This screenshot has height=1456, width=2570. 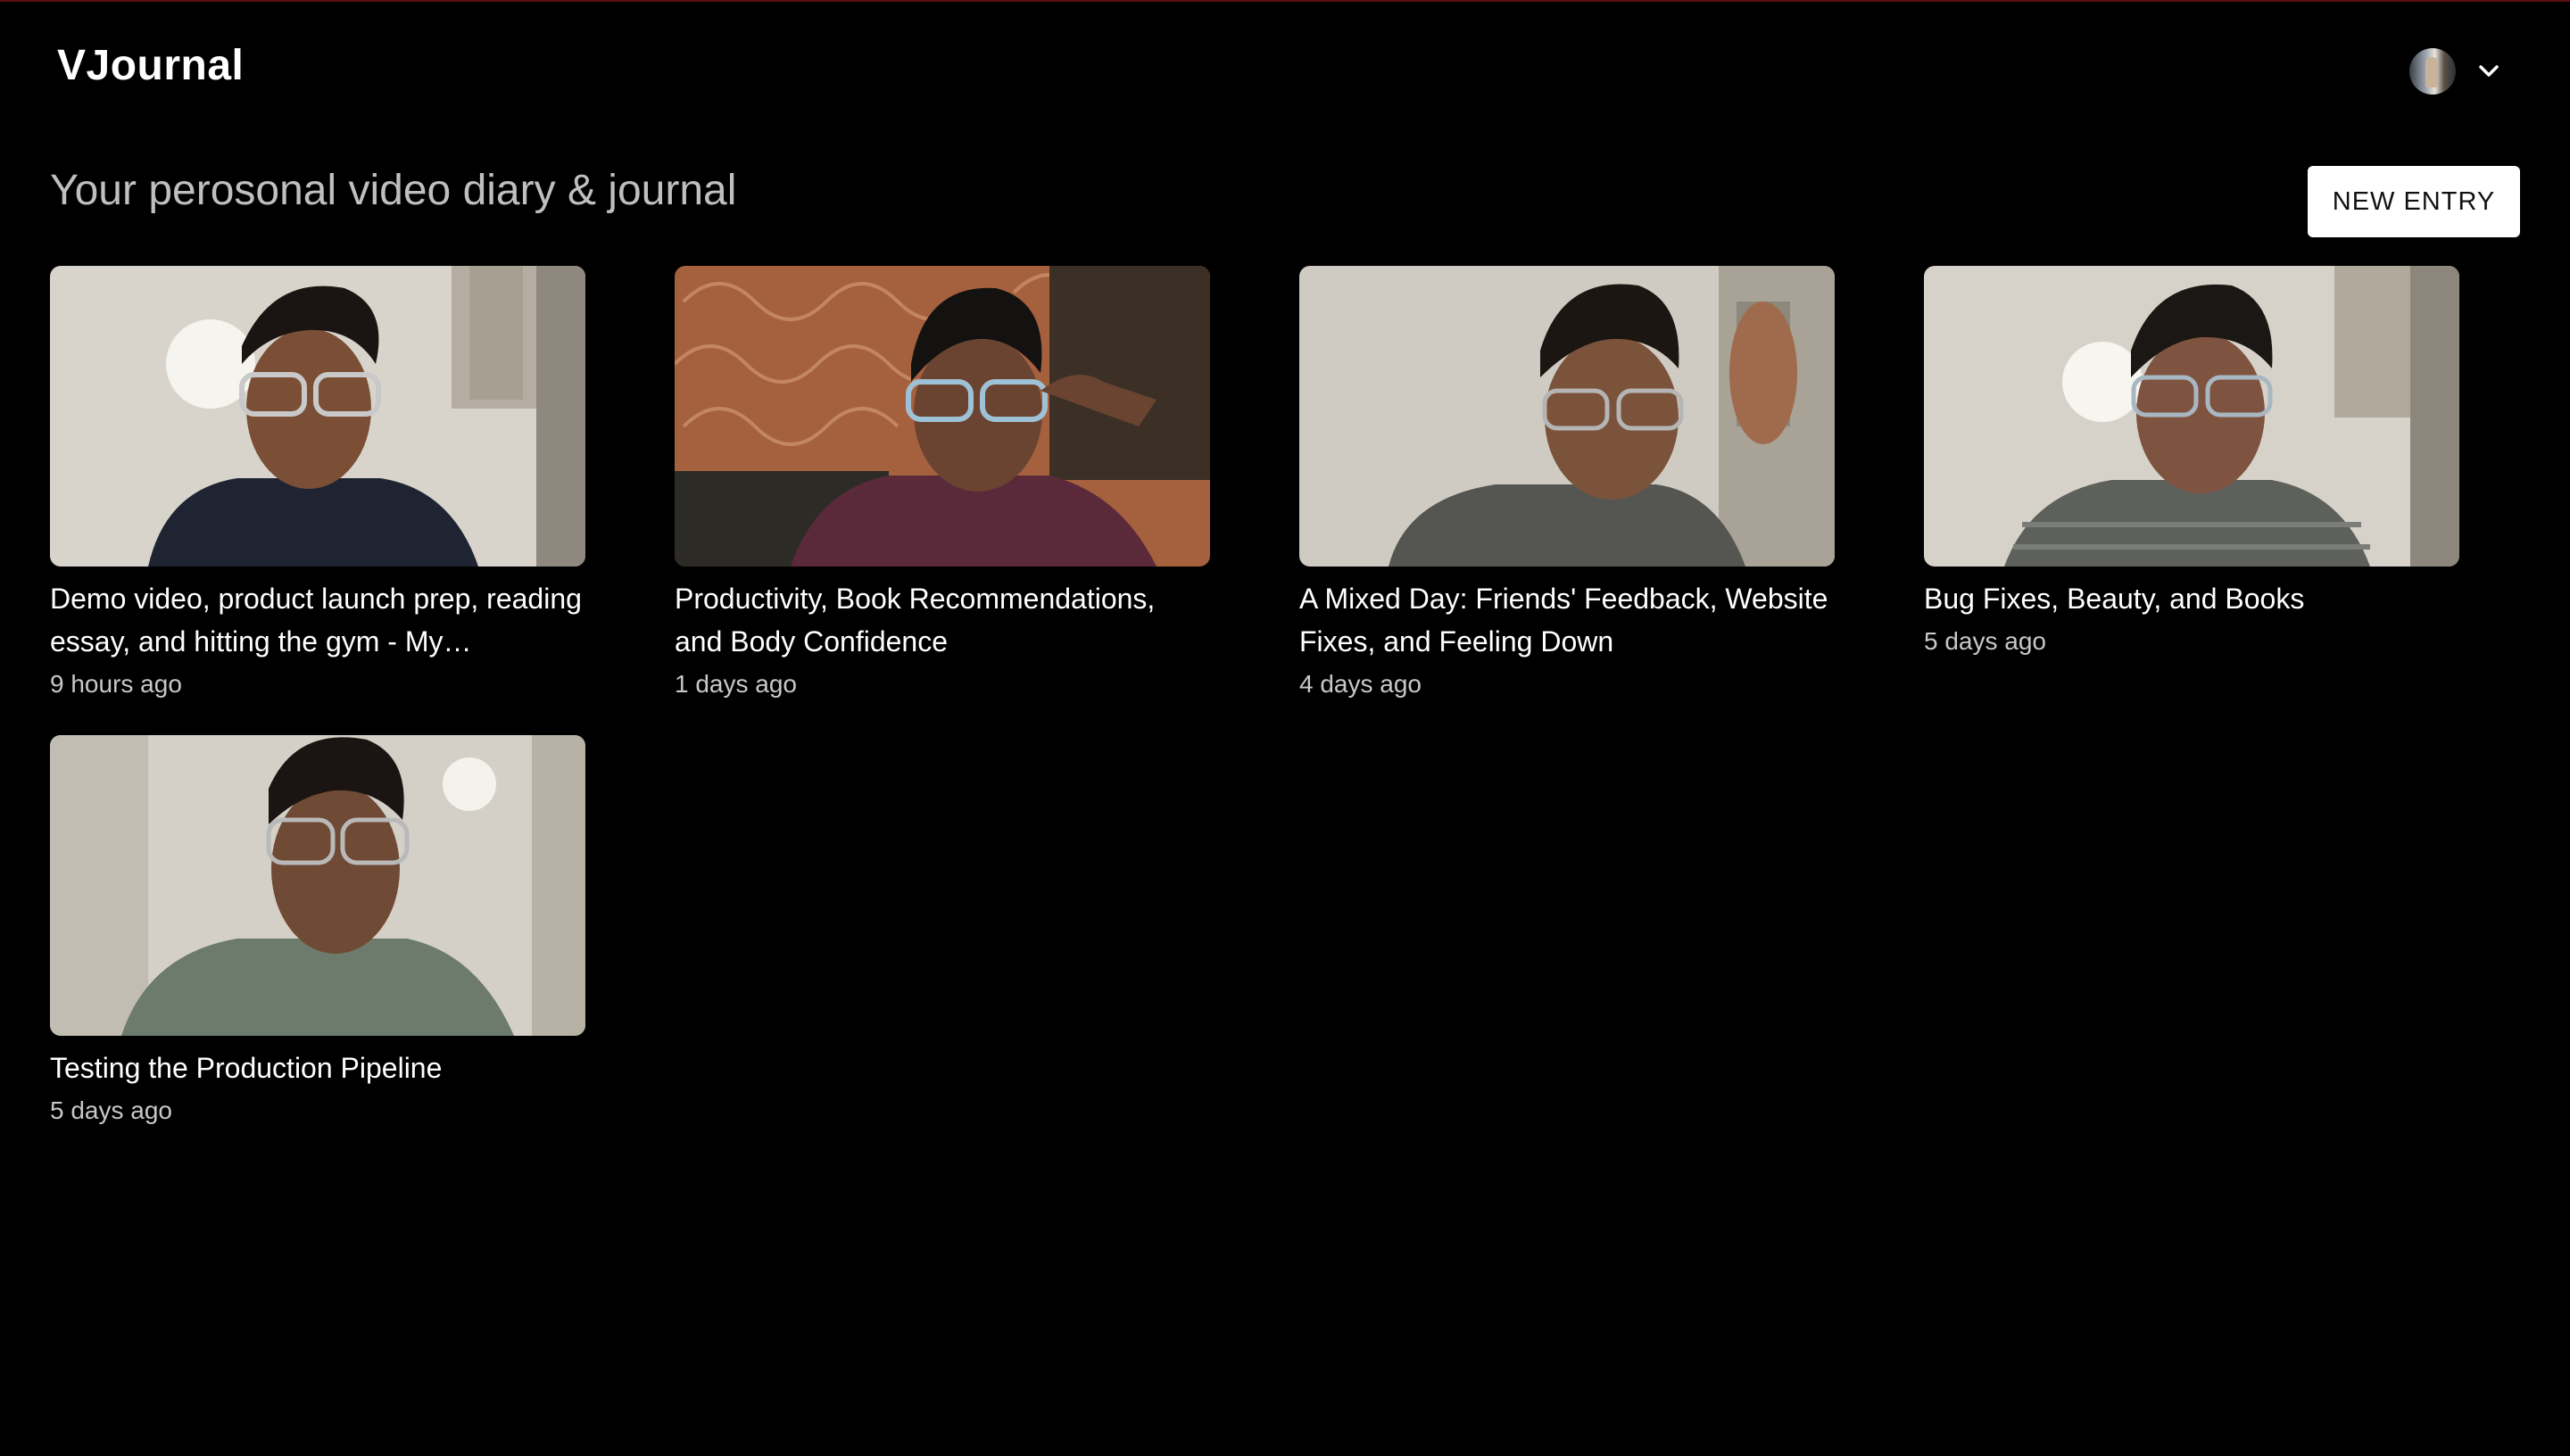 I want to click on page-tagline: Your perosonal video diary & journal, so click(x=394, y=190).